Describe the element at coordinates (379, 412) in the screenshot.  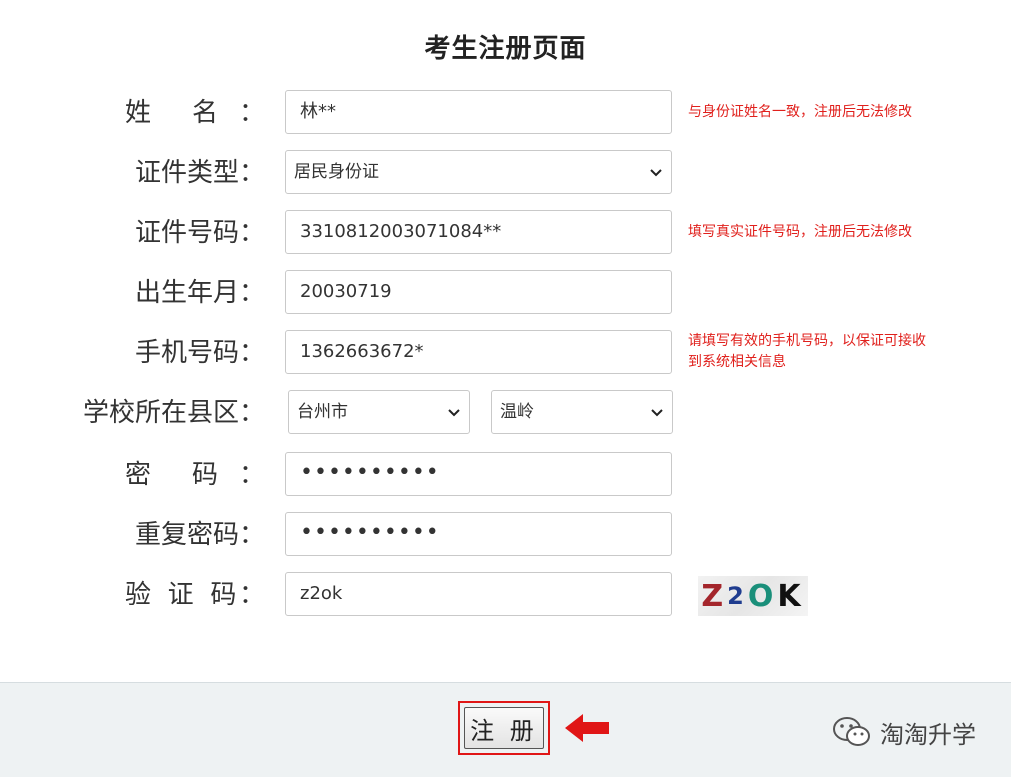
I see `city-select: 台州市` at that location.